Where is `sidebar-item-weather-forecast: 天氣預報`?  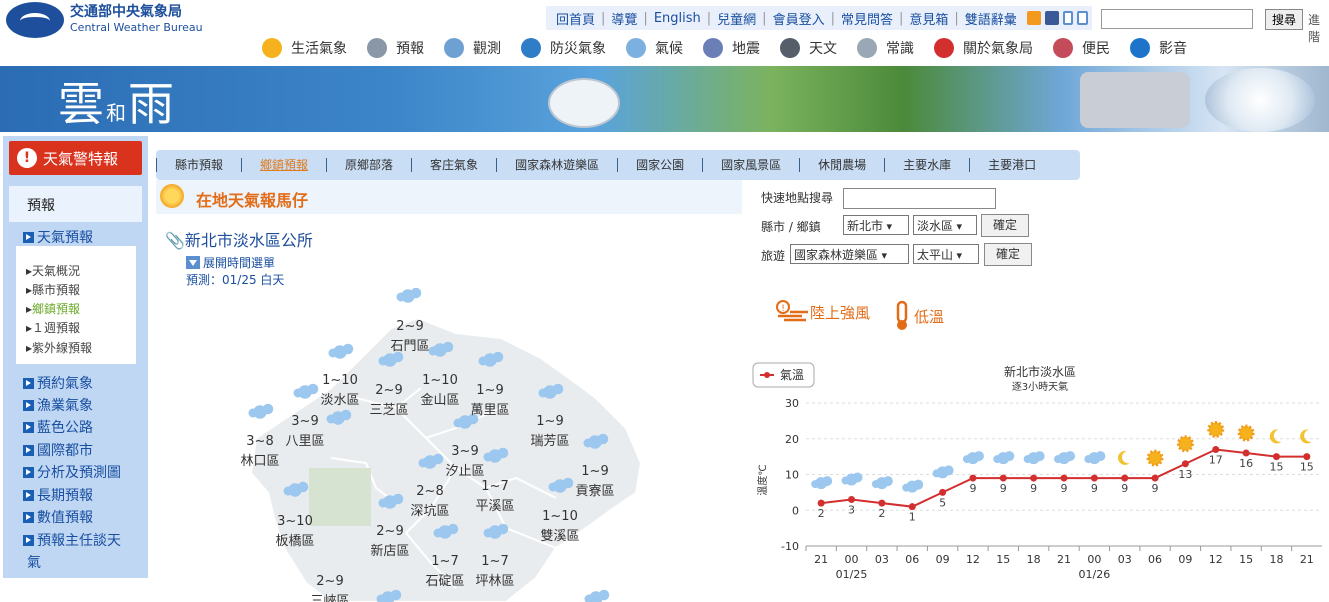 sidebar-item-weather-forecast: 天氣預報 is located at coordinates (58, 237).